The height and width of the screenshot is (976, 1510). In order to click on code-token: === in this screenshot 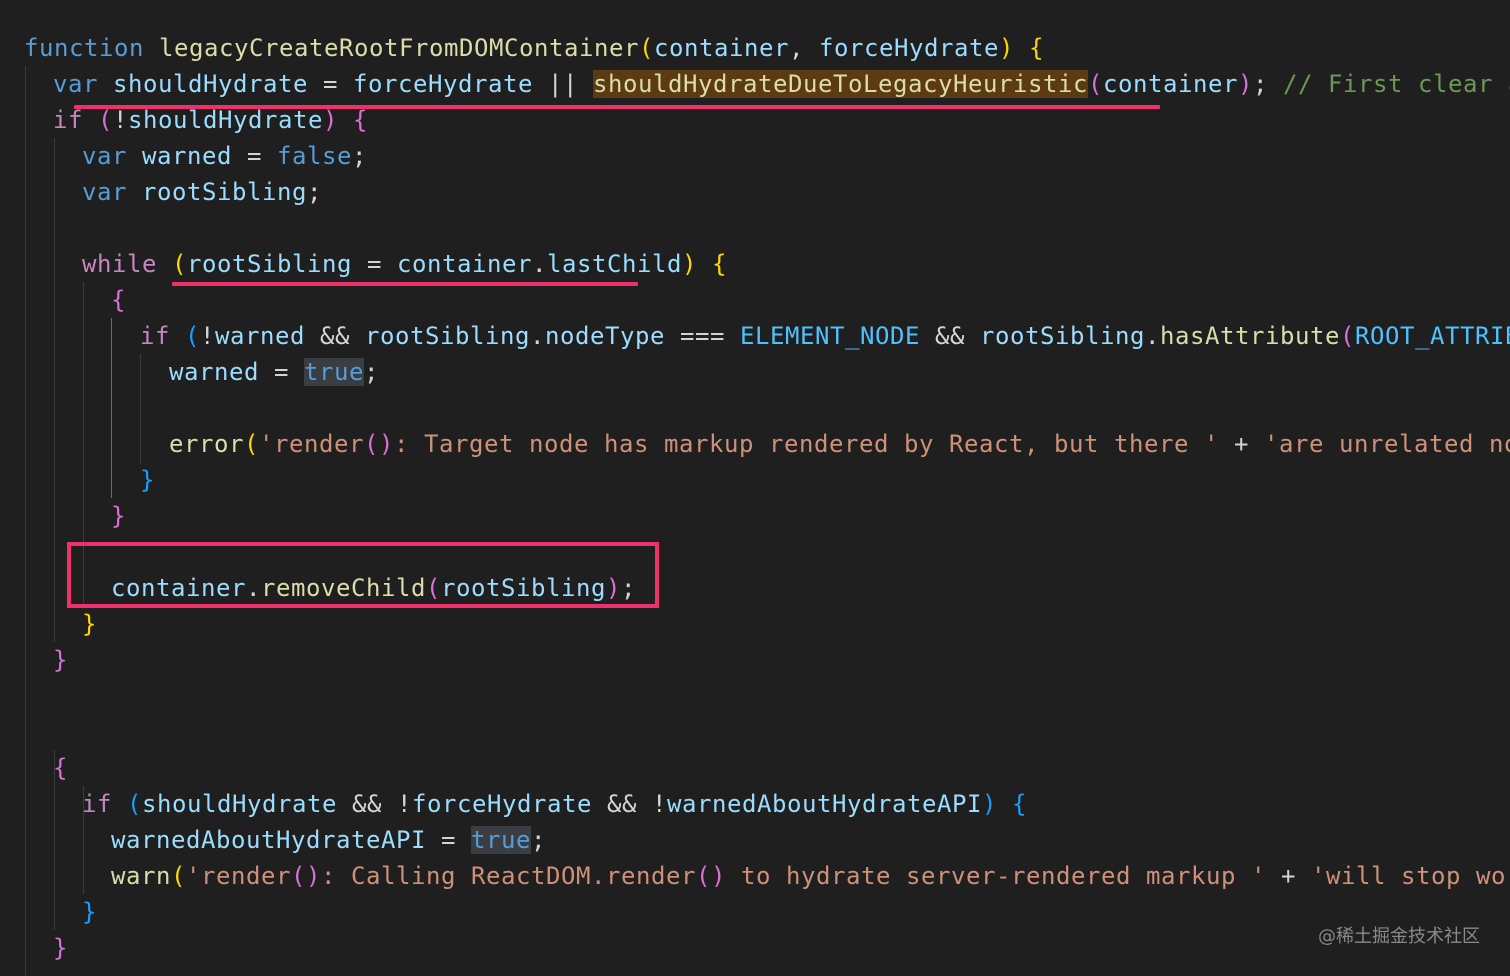, I will do `click(702, 336)`.